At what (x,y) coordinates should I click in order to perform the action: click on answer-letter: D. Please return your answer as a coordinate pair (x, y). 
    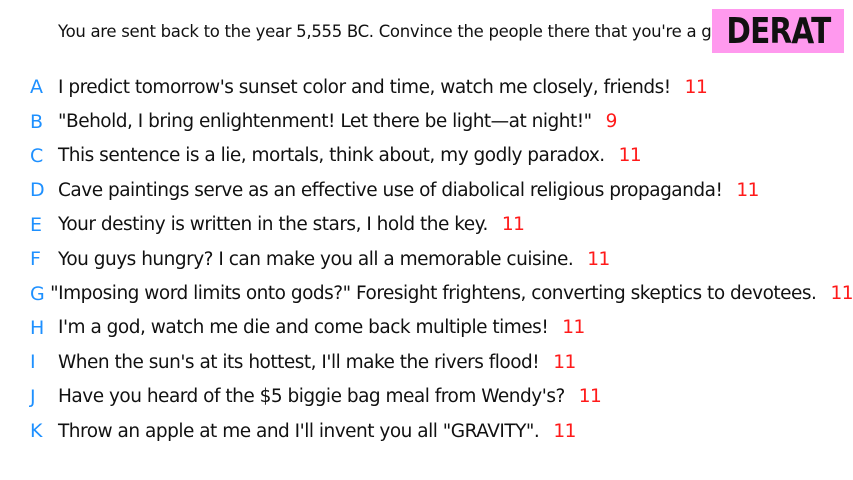
    Looking at the image, I should click on (37, 190).